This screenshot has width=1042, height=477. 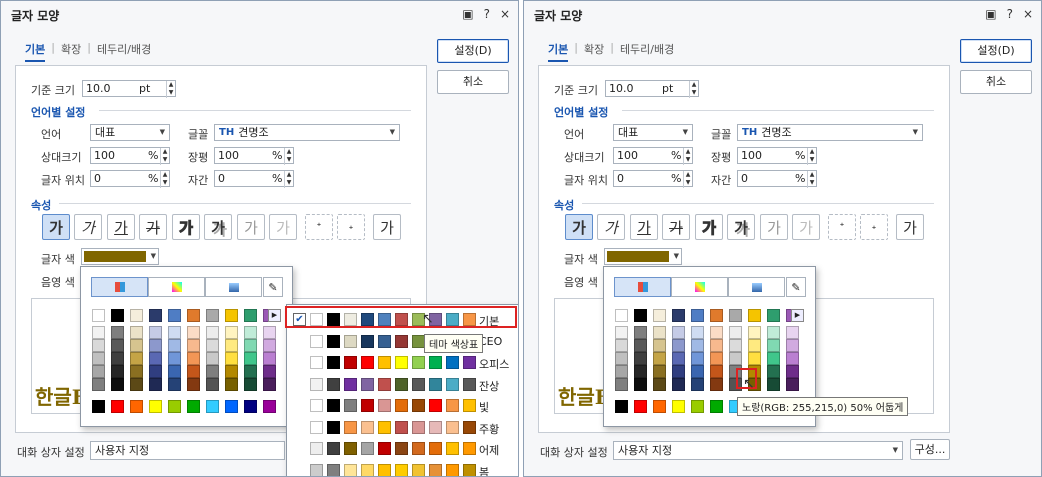 I want to click on ok-button: 설정(D), so click(x=996, y=51).